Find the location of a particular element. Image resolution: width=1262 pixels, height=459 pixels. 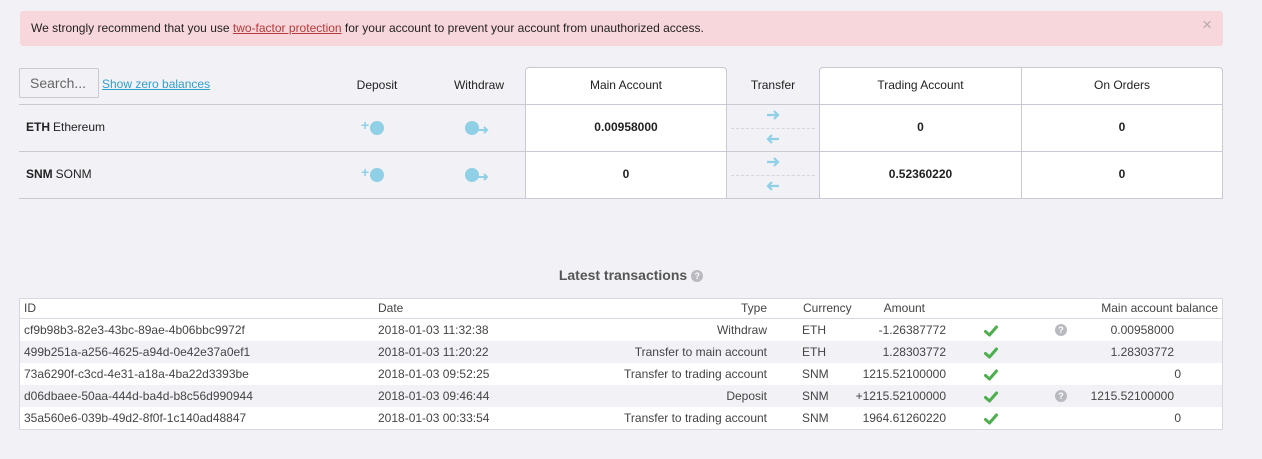

balance-row-snm: SNM SONM is located at coordinates (59, 174).